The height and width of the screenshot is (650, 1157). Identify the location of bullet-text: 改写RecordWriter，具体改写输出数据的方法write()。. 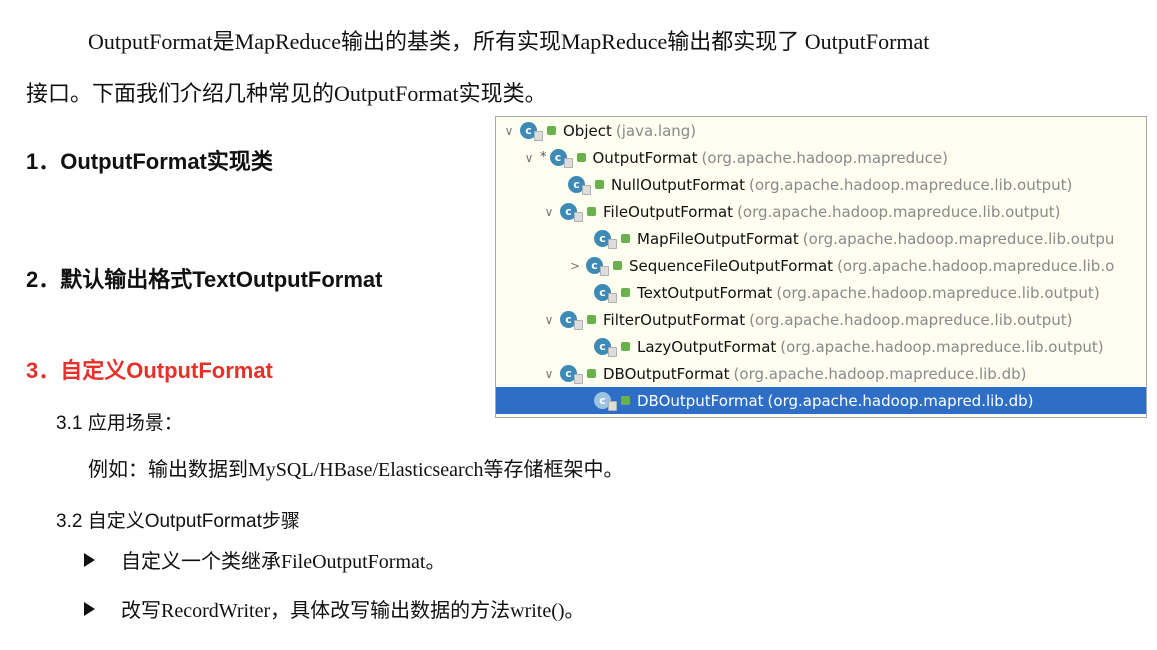
(353, 611).